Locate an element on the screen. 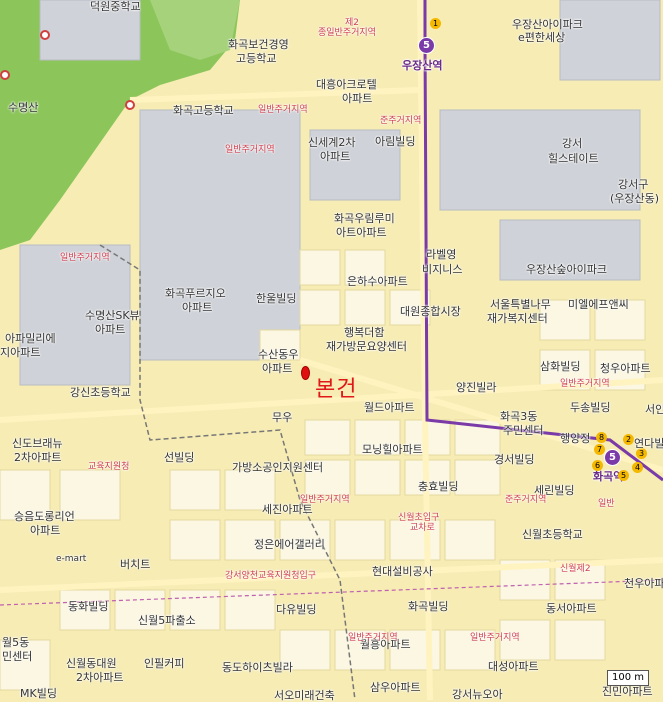 The image size is (663, 702). place-label: 천우아파트 is located at coordinates (643, 583).